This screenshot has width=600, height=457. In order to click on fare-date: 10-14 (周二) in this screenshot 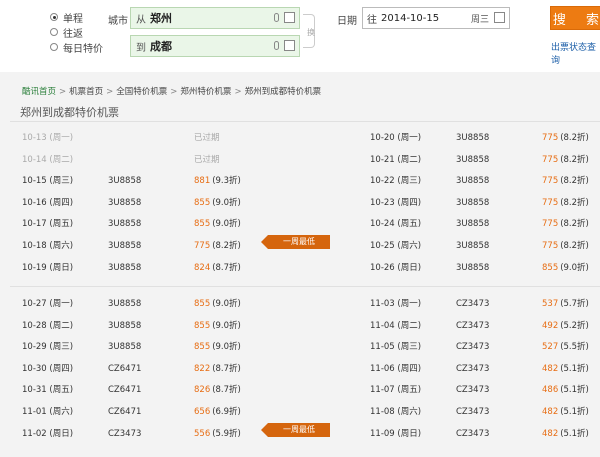, I will do `click(48, 159)`.